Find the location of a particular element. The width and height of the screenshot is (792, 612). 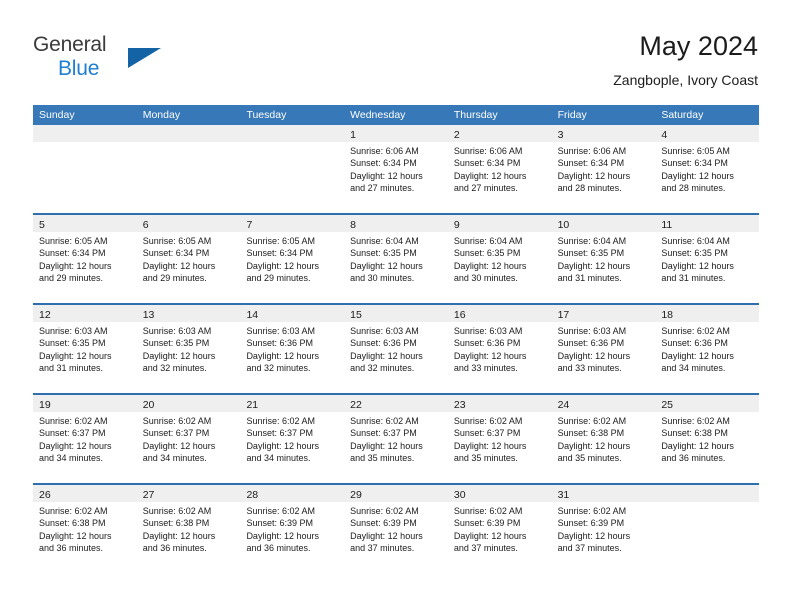

day-number-strip: 3 is located at coordinates (603, 133).